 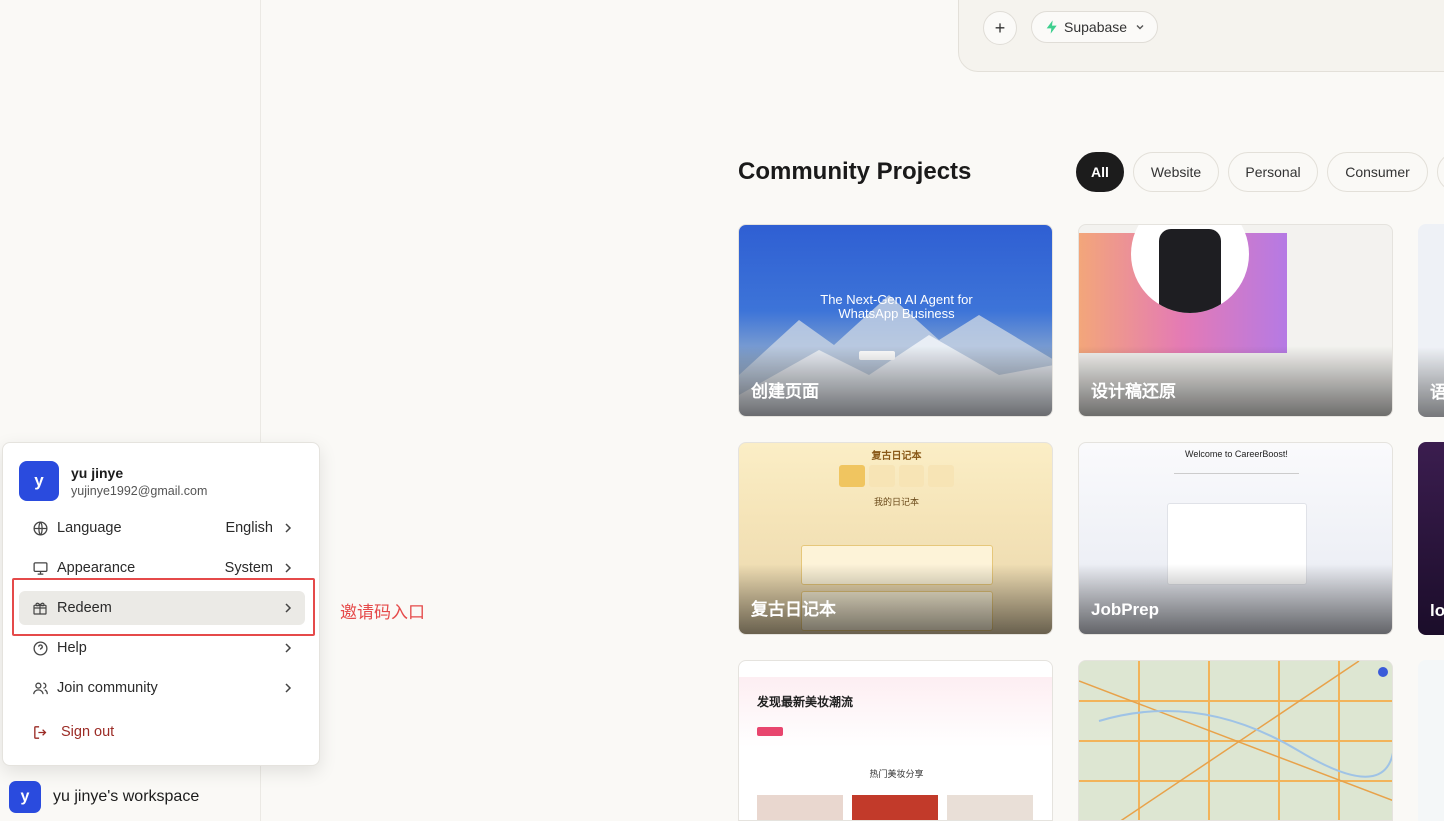 I want to click on card-preview-title: 复古日记本, so click(x=896, y=456).